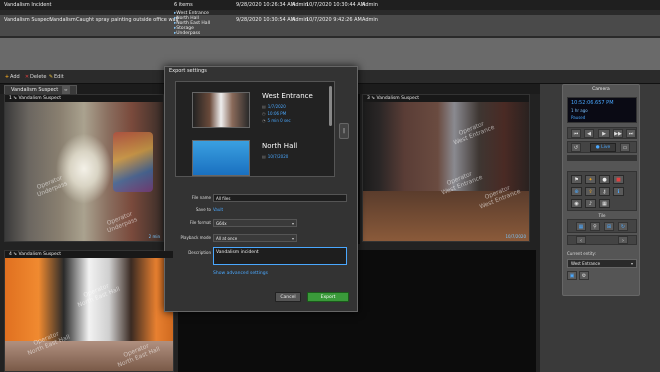 This screenshot has height=372, width=660. I want to click on preview-item: North Hall ▤ 10/7/2020, so click(255, 155).